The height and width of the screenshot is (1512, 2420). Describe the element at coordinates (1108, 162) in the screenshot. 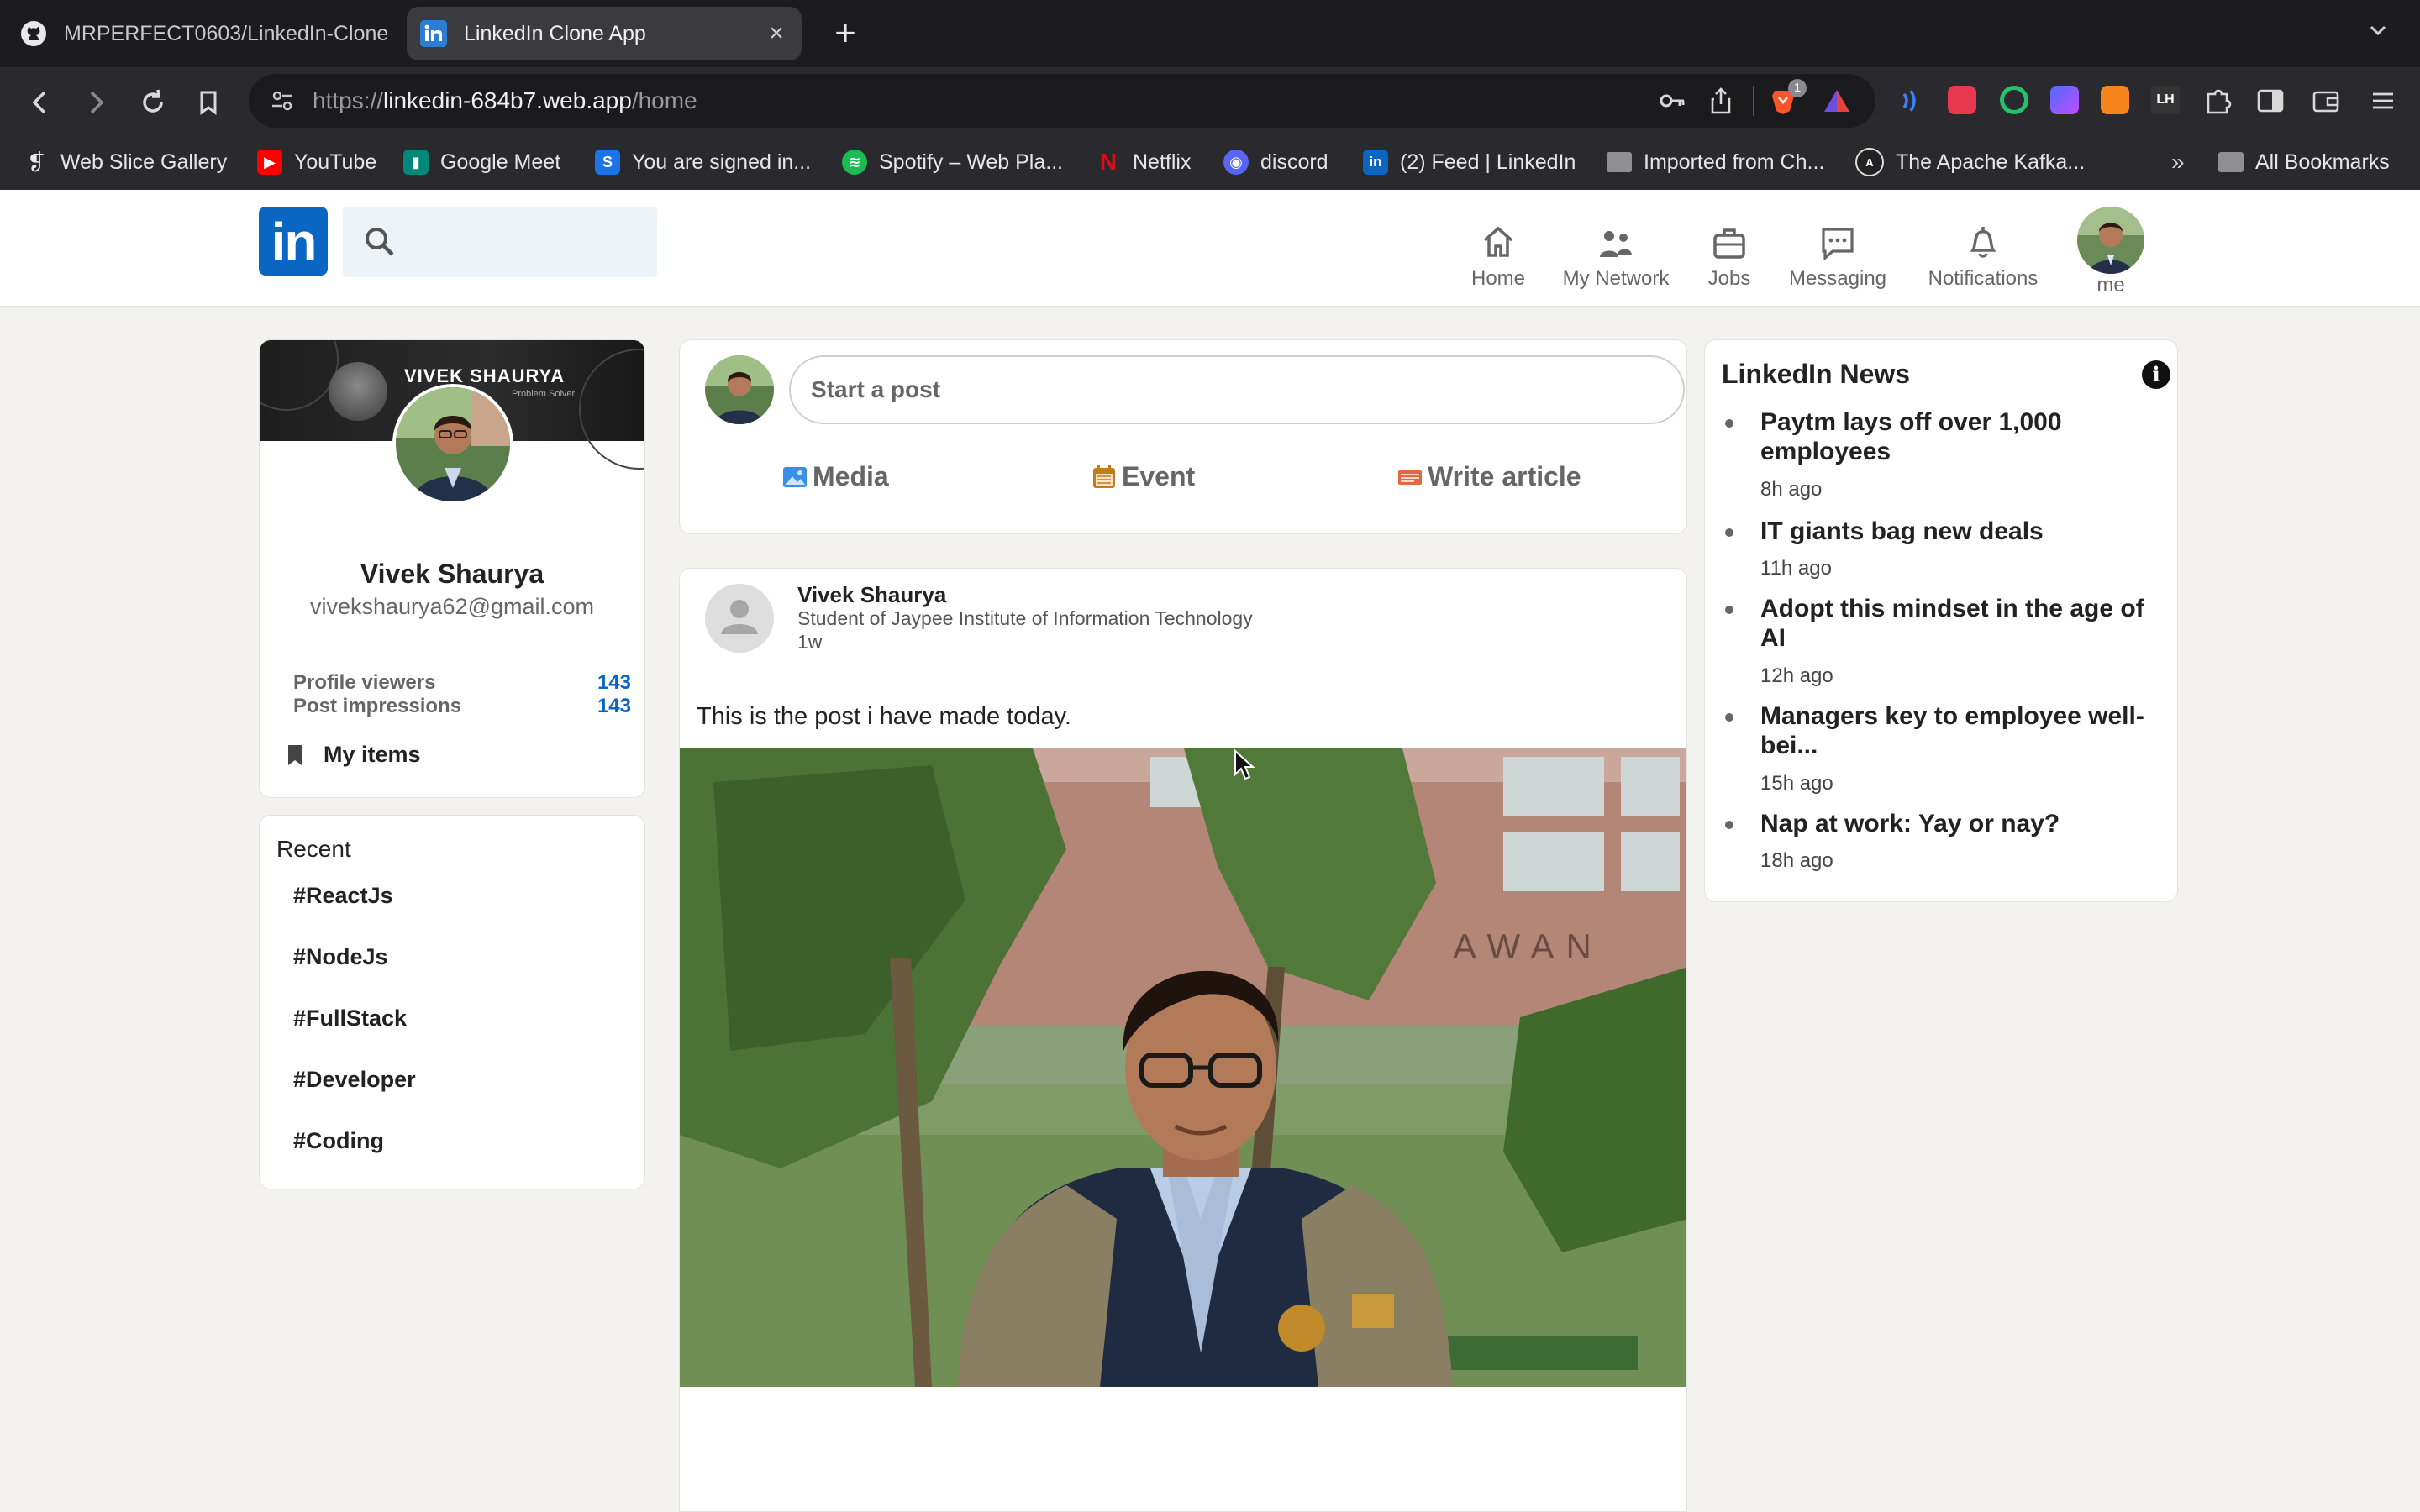

I see `netflix-icon: N` at that location.